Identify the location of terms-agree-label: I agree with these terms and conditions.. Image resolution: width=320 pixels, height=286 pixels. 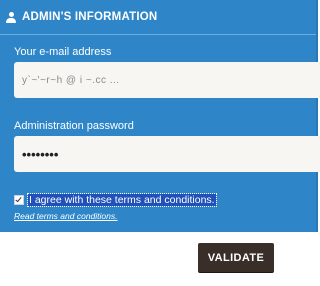
(122, 200).